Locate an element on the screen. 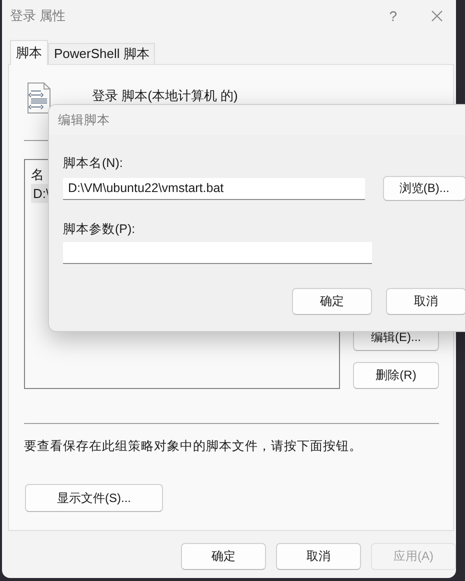  close-icon is located at coordinates (437, 16).